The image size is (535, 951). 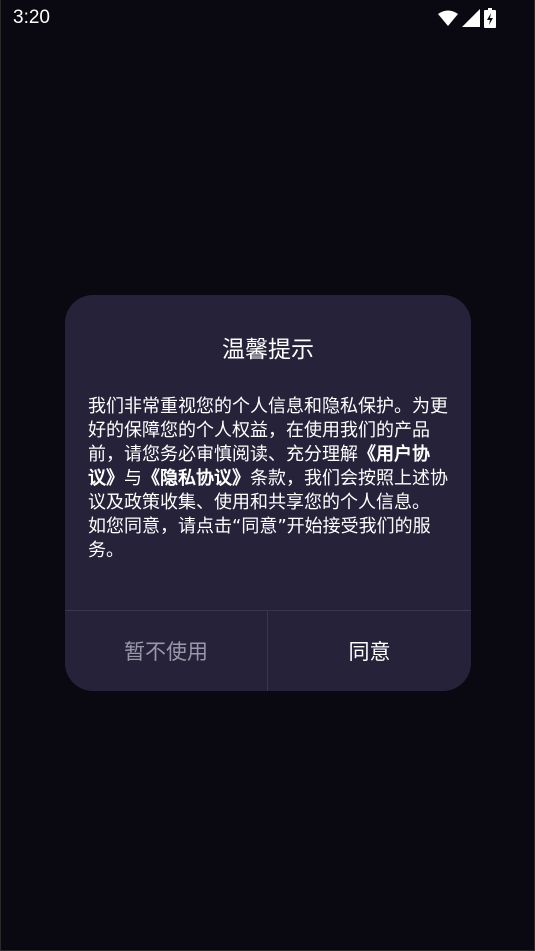 What do you see at coordinates (471, 18) in the screenshot?
I see `signal-icon` at bounding box center [471, 18].